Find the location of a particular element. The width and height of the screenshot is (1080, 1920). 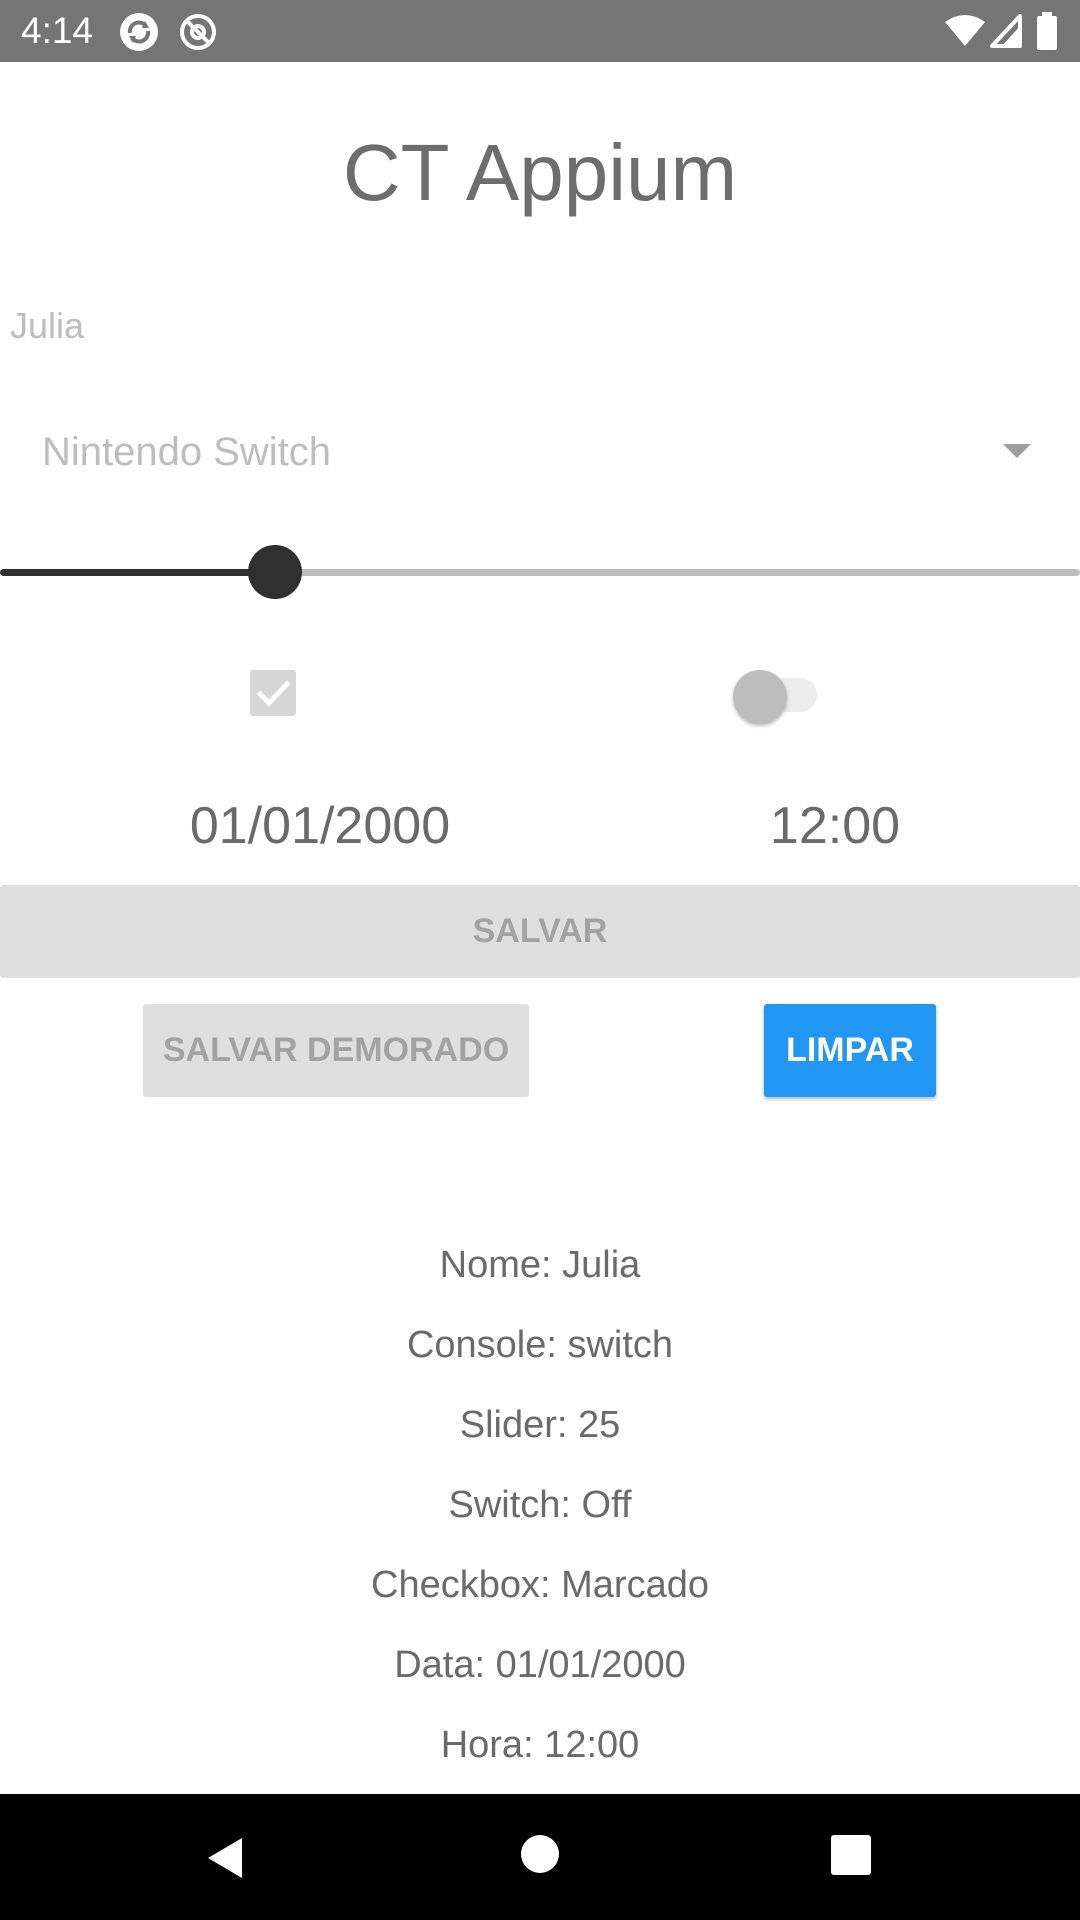

result-name: Nome: Julia is located at coordinates (540, 1265).